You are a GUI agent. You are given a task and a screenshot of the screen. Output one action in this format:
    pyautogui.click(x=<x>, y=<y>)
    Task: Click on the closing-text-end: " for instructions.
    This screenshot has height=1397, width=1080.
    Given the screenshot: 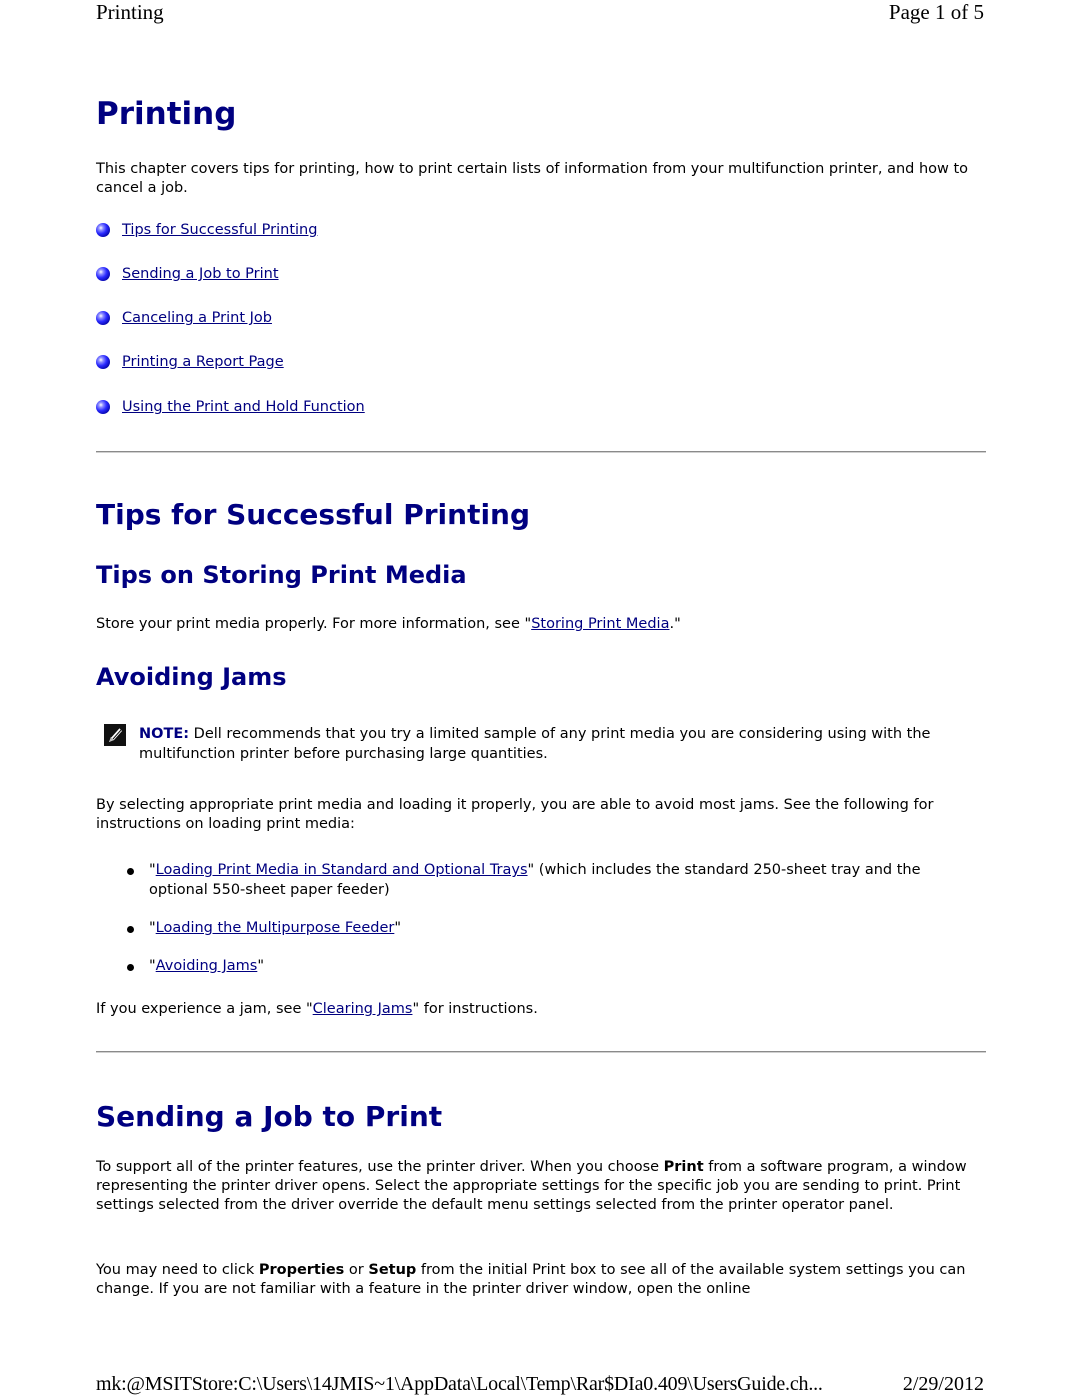 What is the action you would take?
    pyautogui.click(x=475, y=1009)
    